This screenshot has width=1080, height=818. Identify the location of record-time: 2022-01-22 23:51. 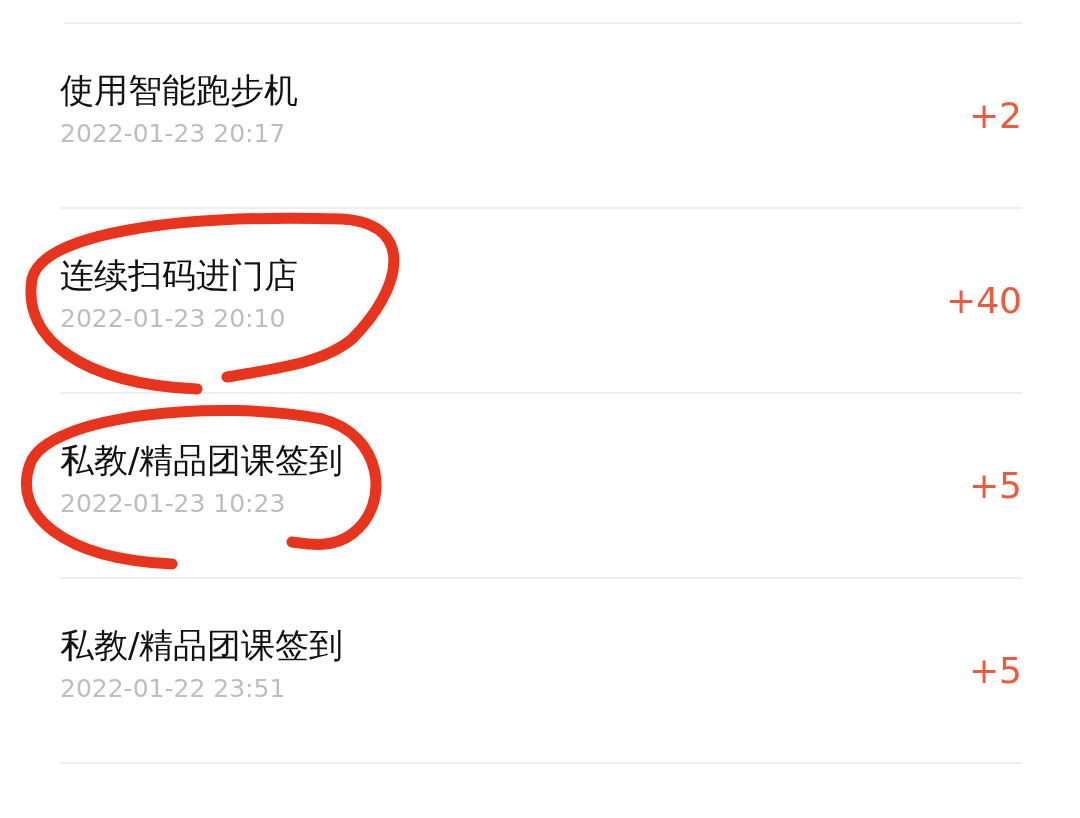
(173, 688).